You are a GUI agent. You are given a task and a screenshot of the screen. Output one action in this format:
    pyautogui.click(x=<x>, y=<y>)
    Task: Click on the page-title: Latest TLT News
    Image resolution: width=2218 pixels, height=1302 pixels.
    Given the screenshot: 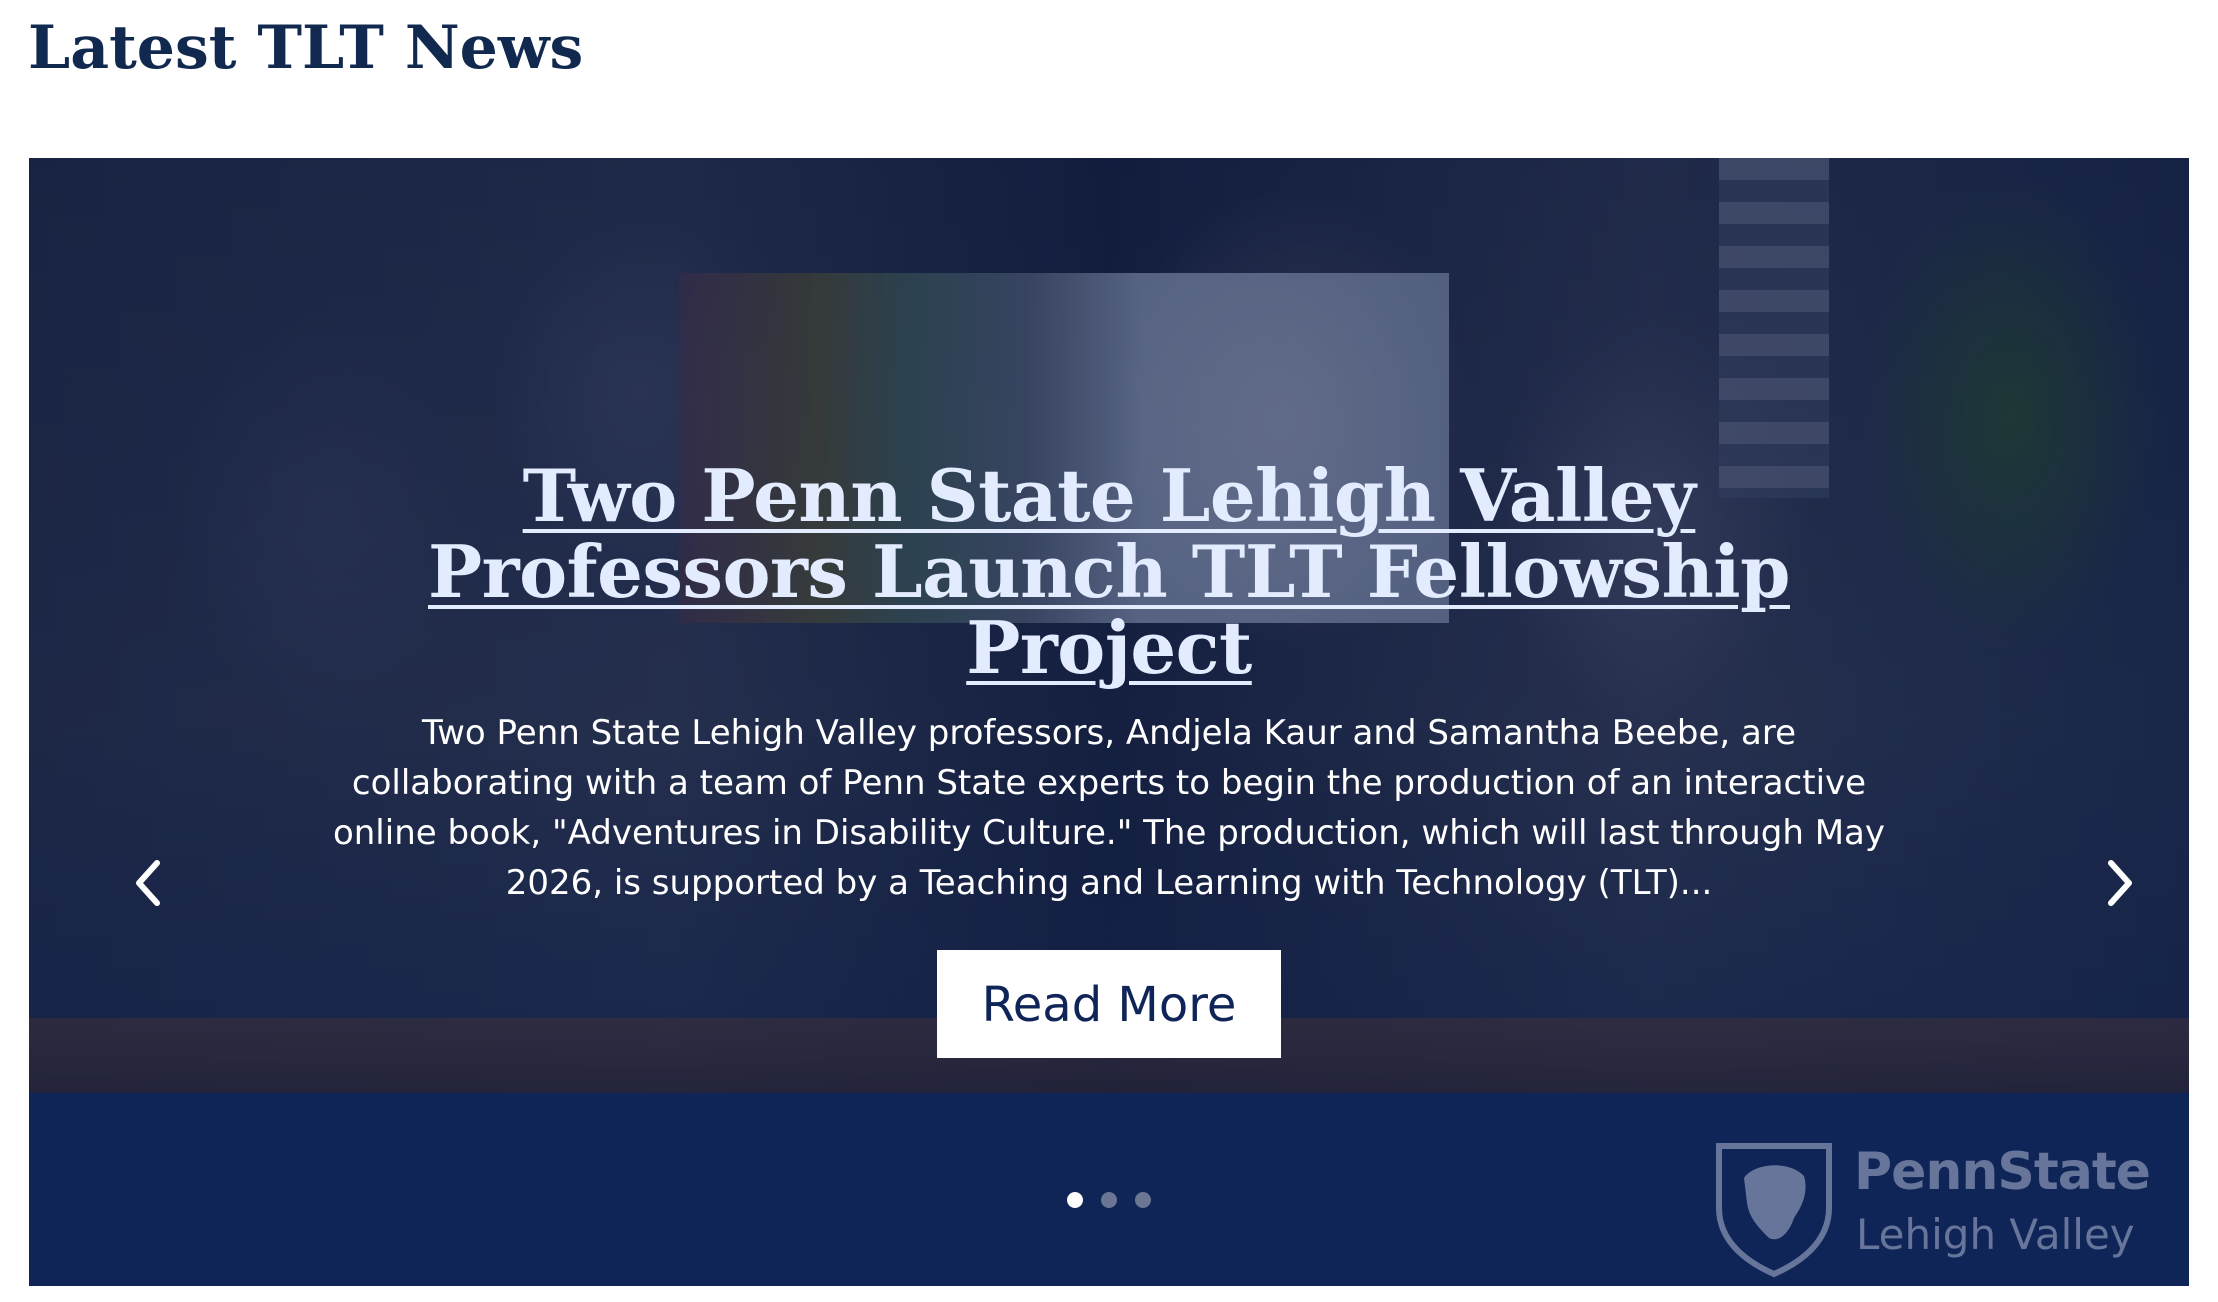 What is the action you would take?
    pyautogui.click(x=306, y=48)
    